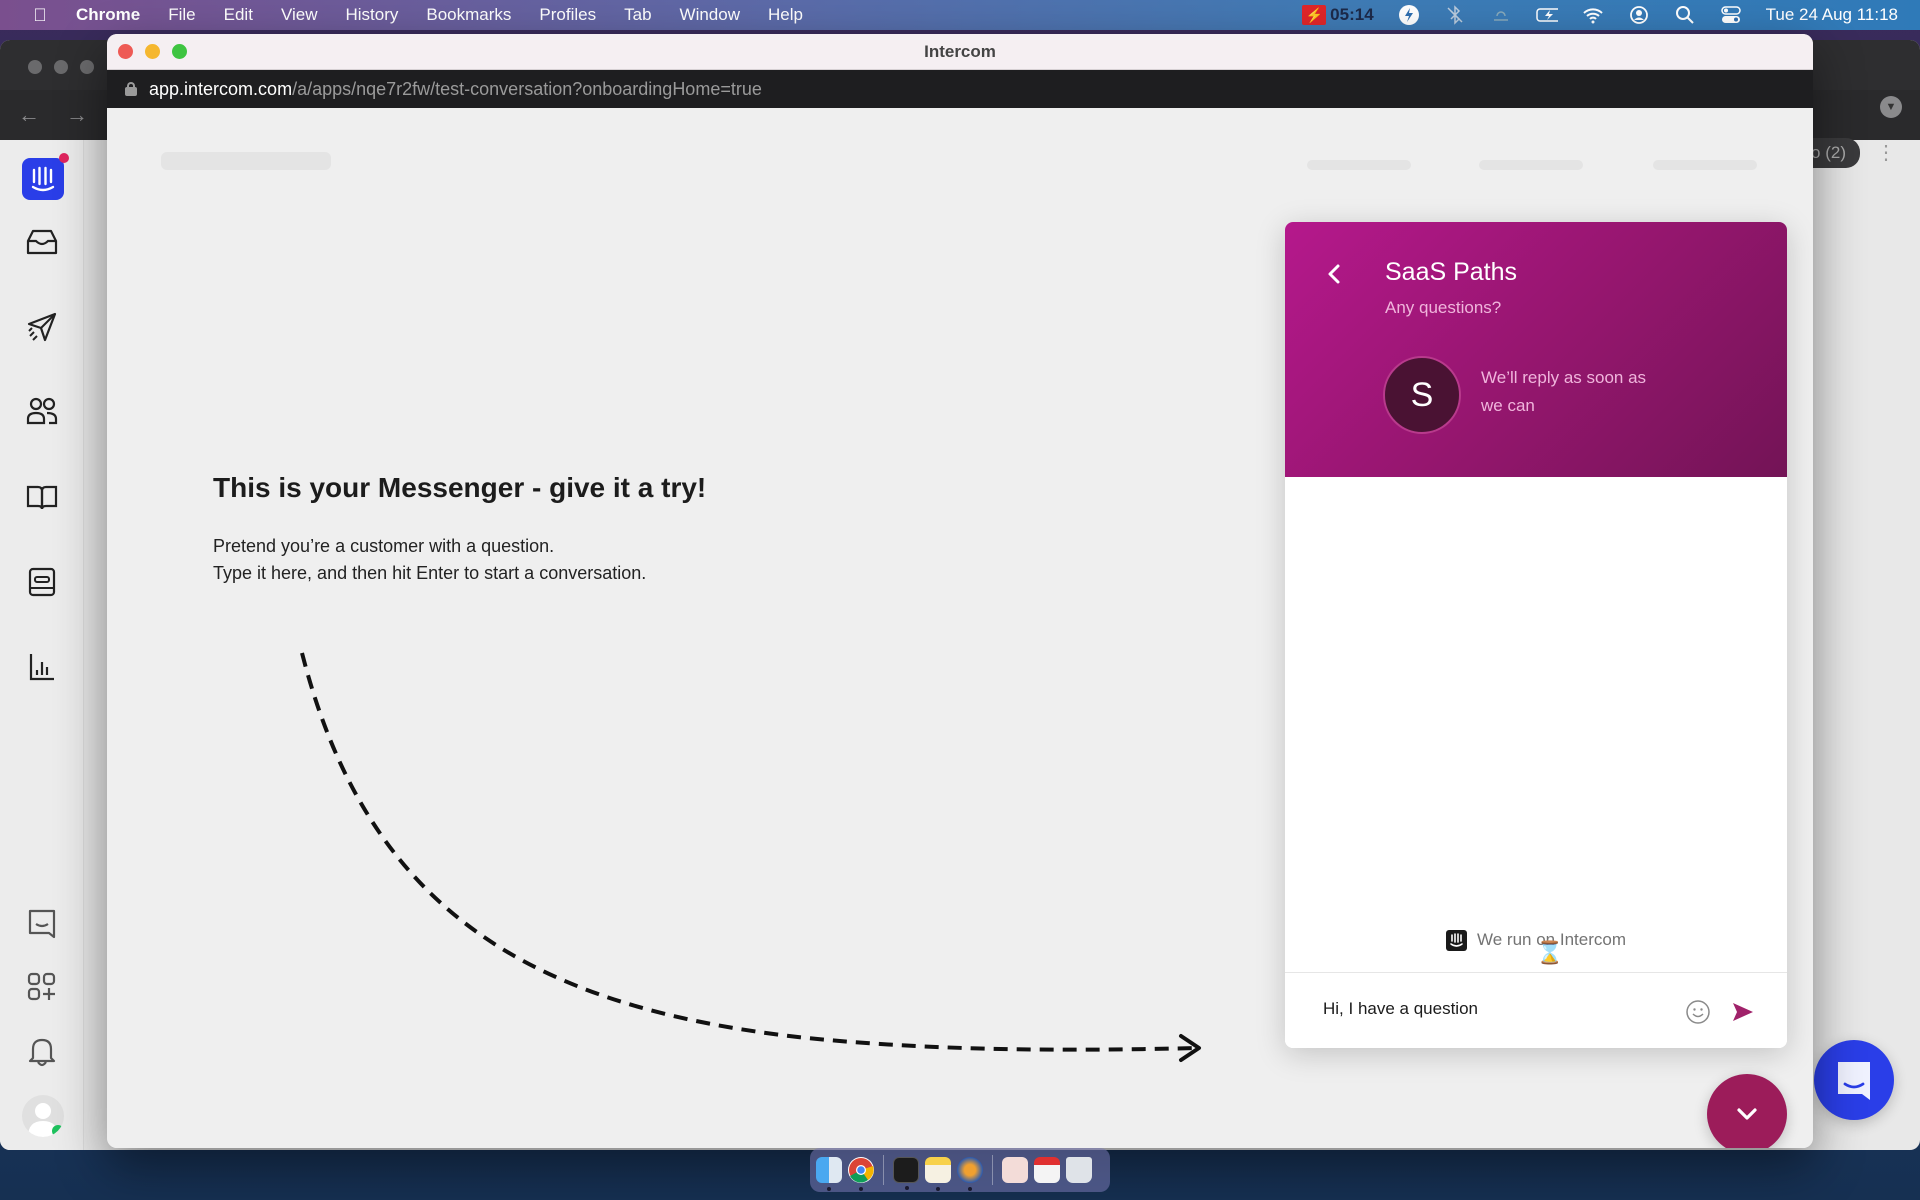  Describe the element at coordinates (970, 1174) in the screenshot. I see `dock-reeder` at that location.